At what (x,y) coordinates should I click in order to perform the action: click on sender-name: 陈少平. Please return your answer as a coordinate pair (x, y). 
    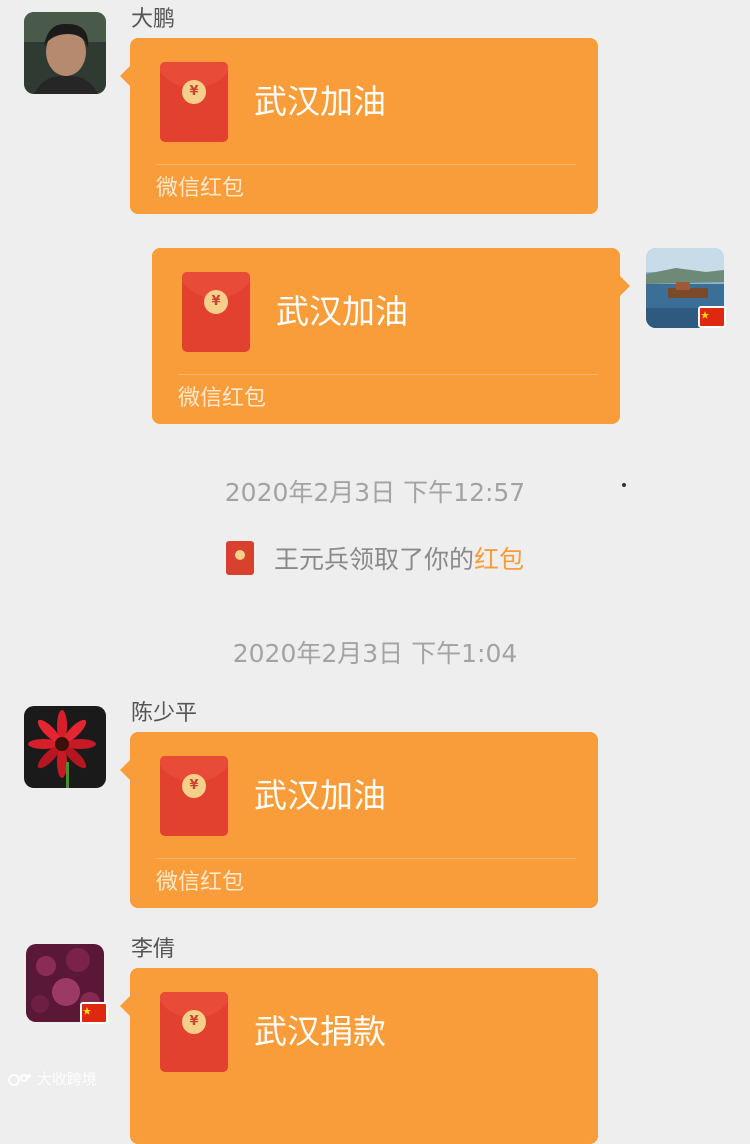
    Looking at the image, I should click on (164, 713).